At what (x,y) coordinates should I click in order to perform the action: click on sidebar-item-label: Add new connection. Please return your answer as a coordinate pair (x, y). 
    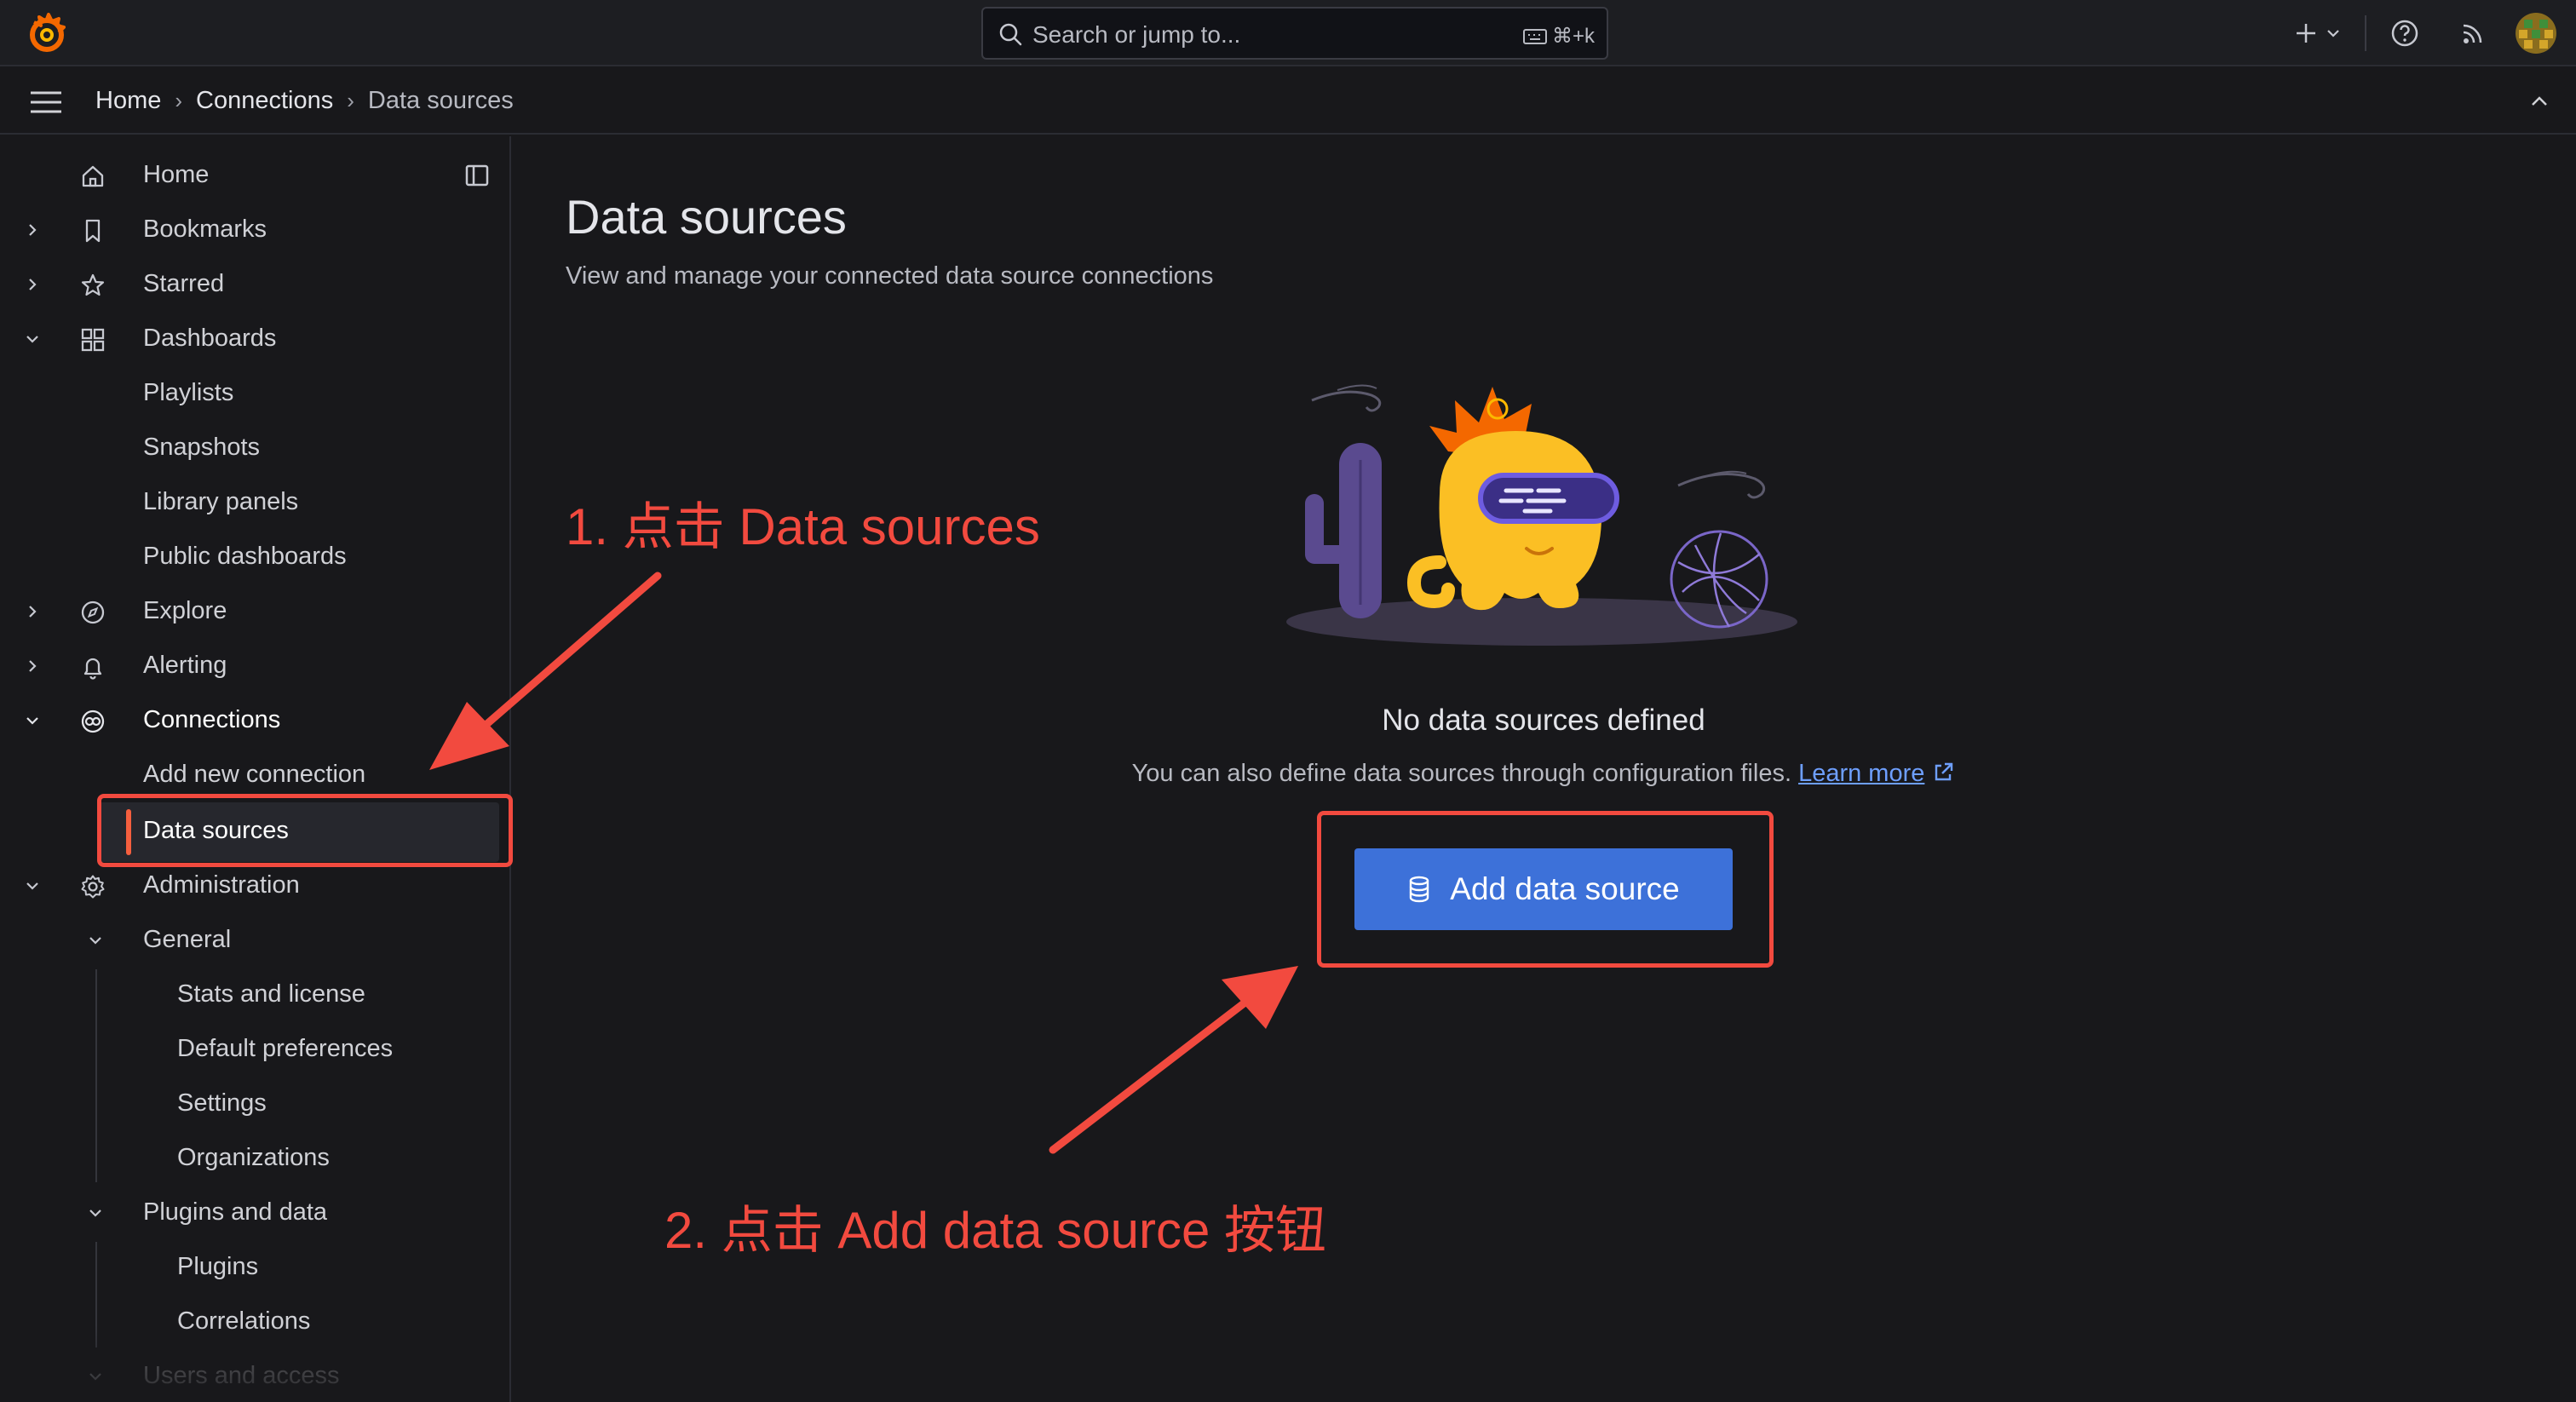
    Looking at the image, I should click on (255, 774).